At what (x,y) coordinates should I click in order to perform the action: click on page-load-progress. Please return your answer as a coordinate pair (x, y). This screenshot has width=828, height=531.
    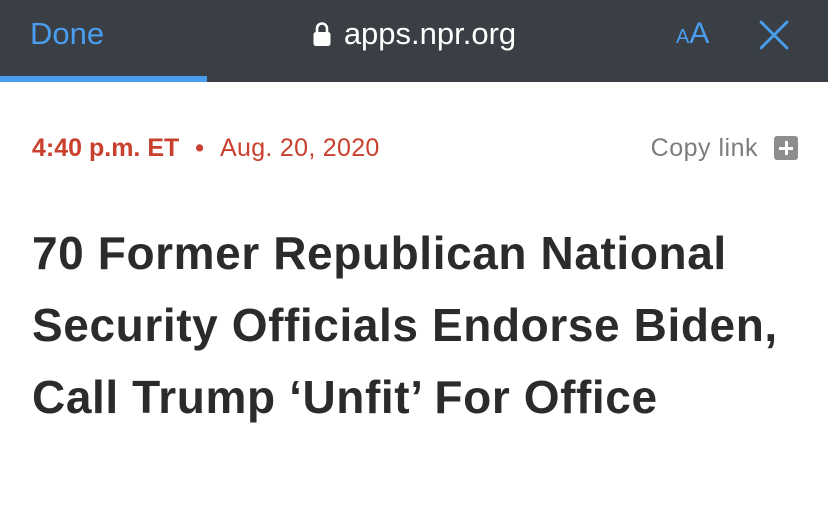
    Looking at the image, I should click on (414, 79).